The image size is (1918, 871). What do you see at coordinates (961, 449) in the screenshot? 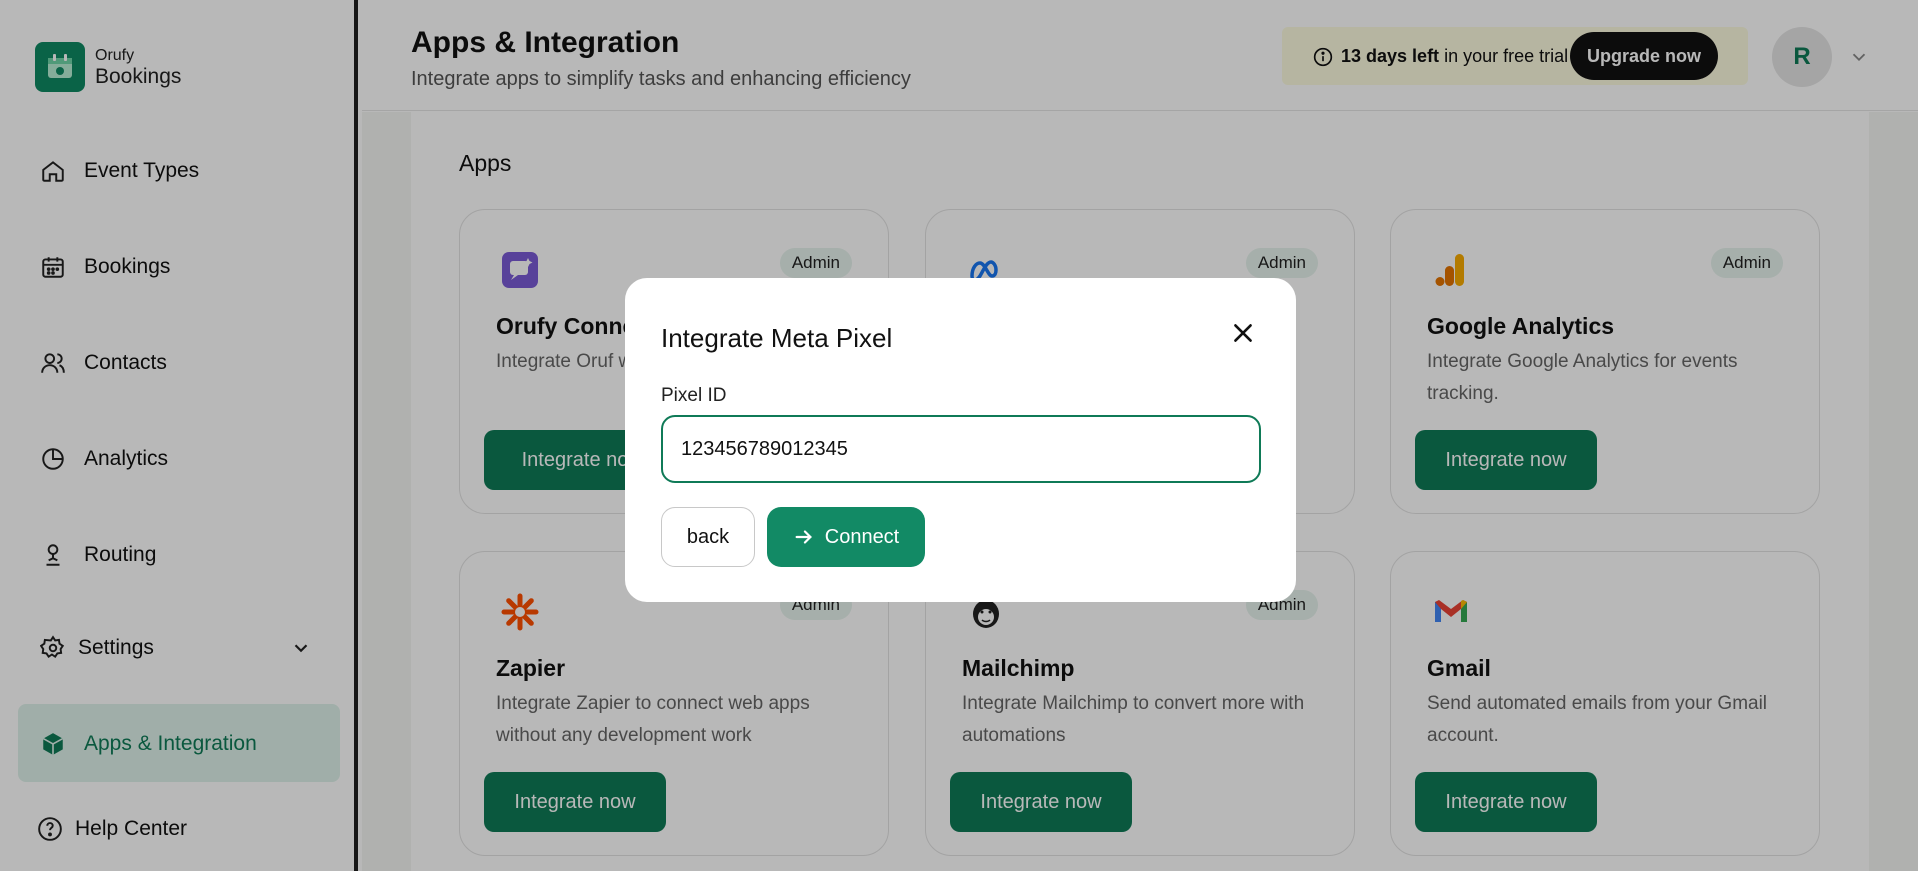
I see `pixel-id-input` at bounding box center [961, 449].